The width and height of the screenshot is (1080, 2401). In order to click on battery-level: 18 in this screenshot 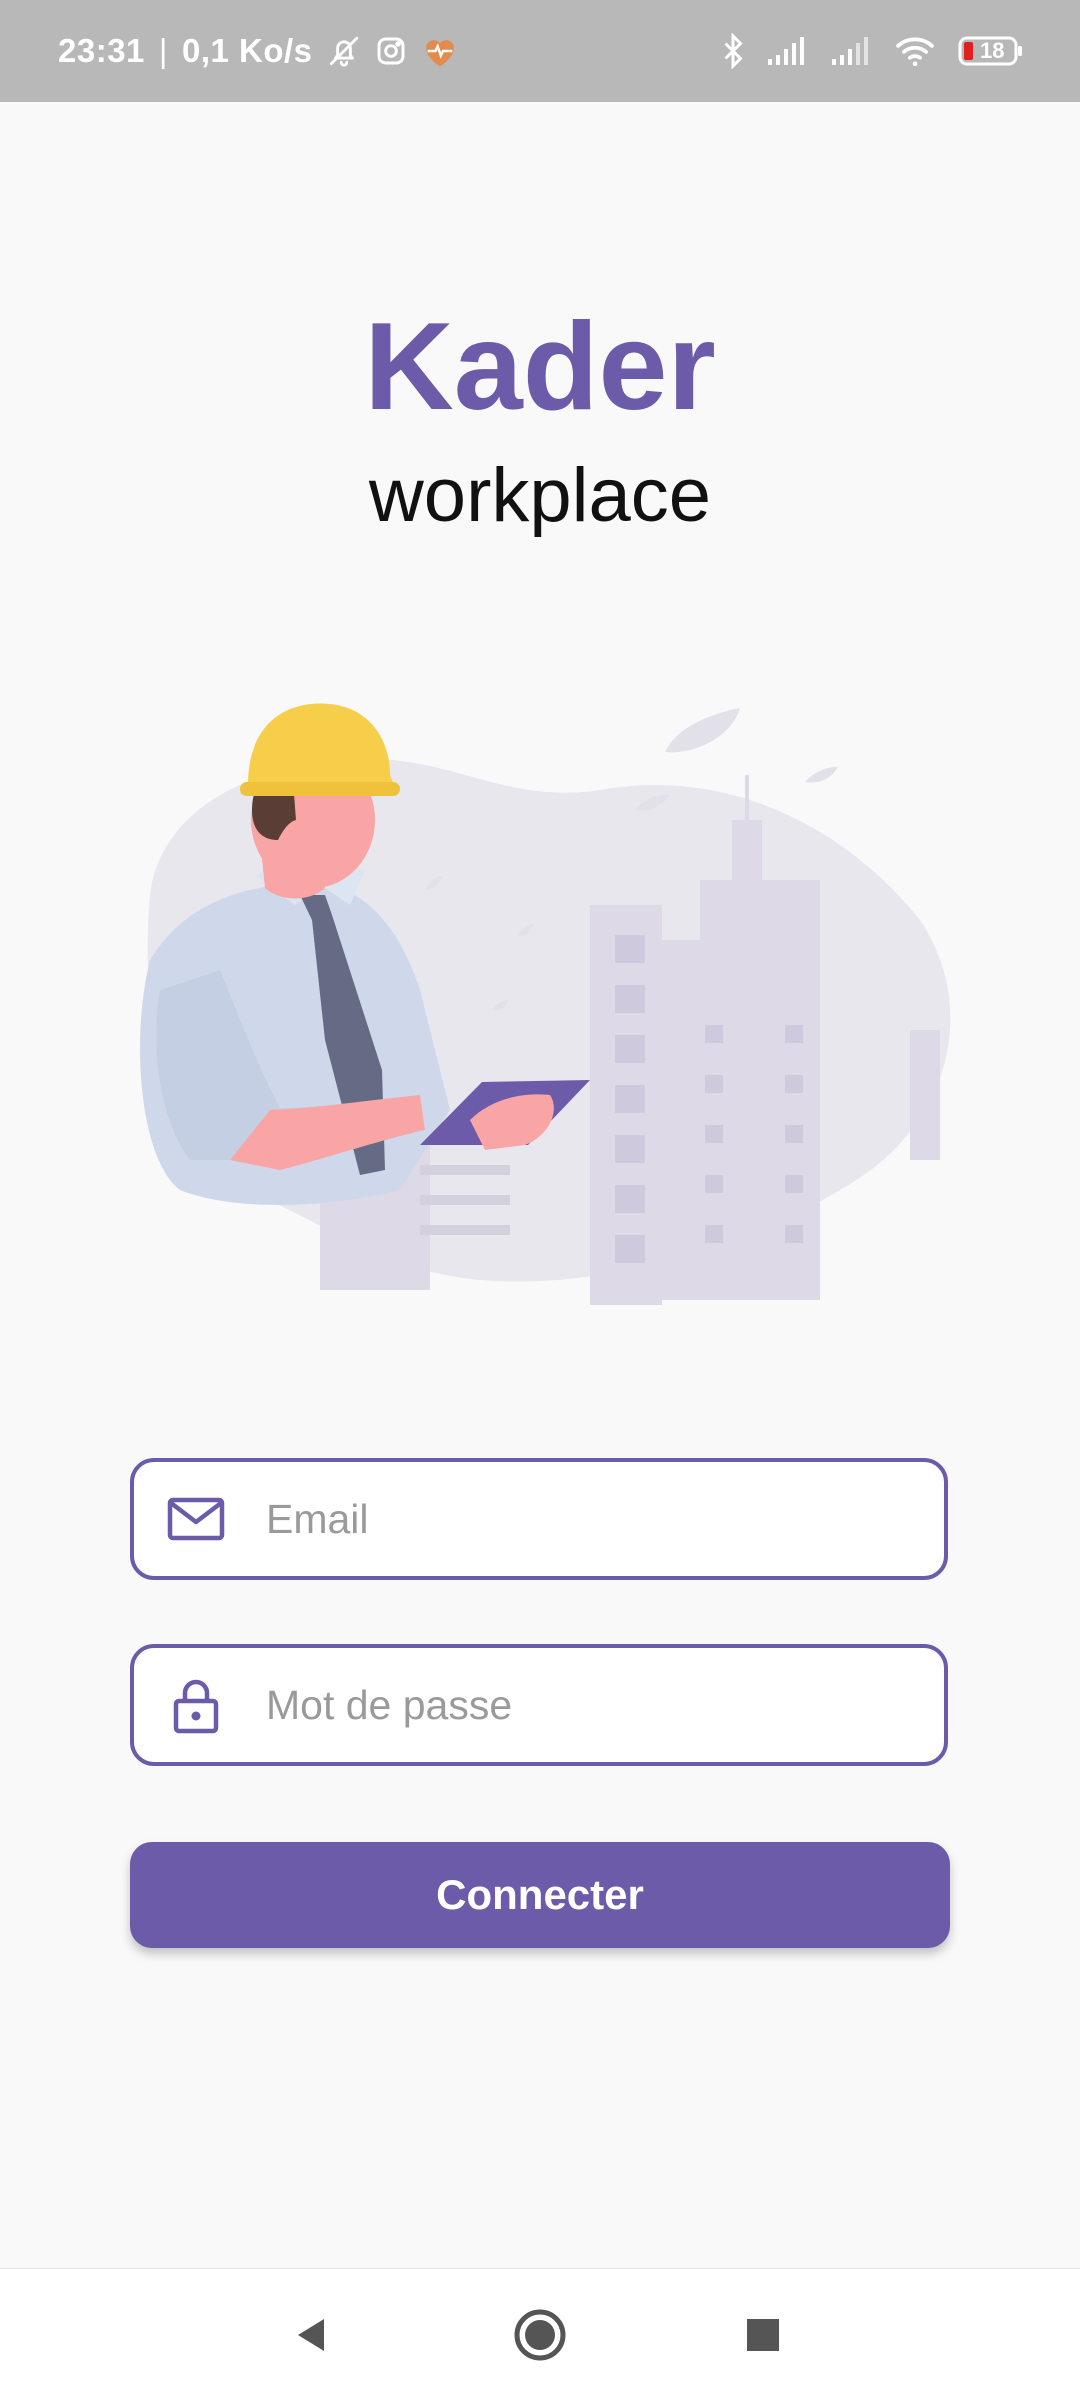, I will do `click(992, 50)`.